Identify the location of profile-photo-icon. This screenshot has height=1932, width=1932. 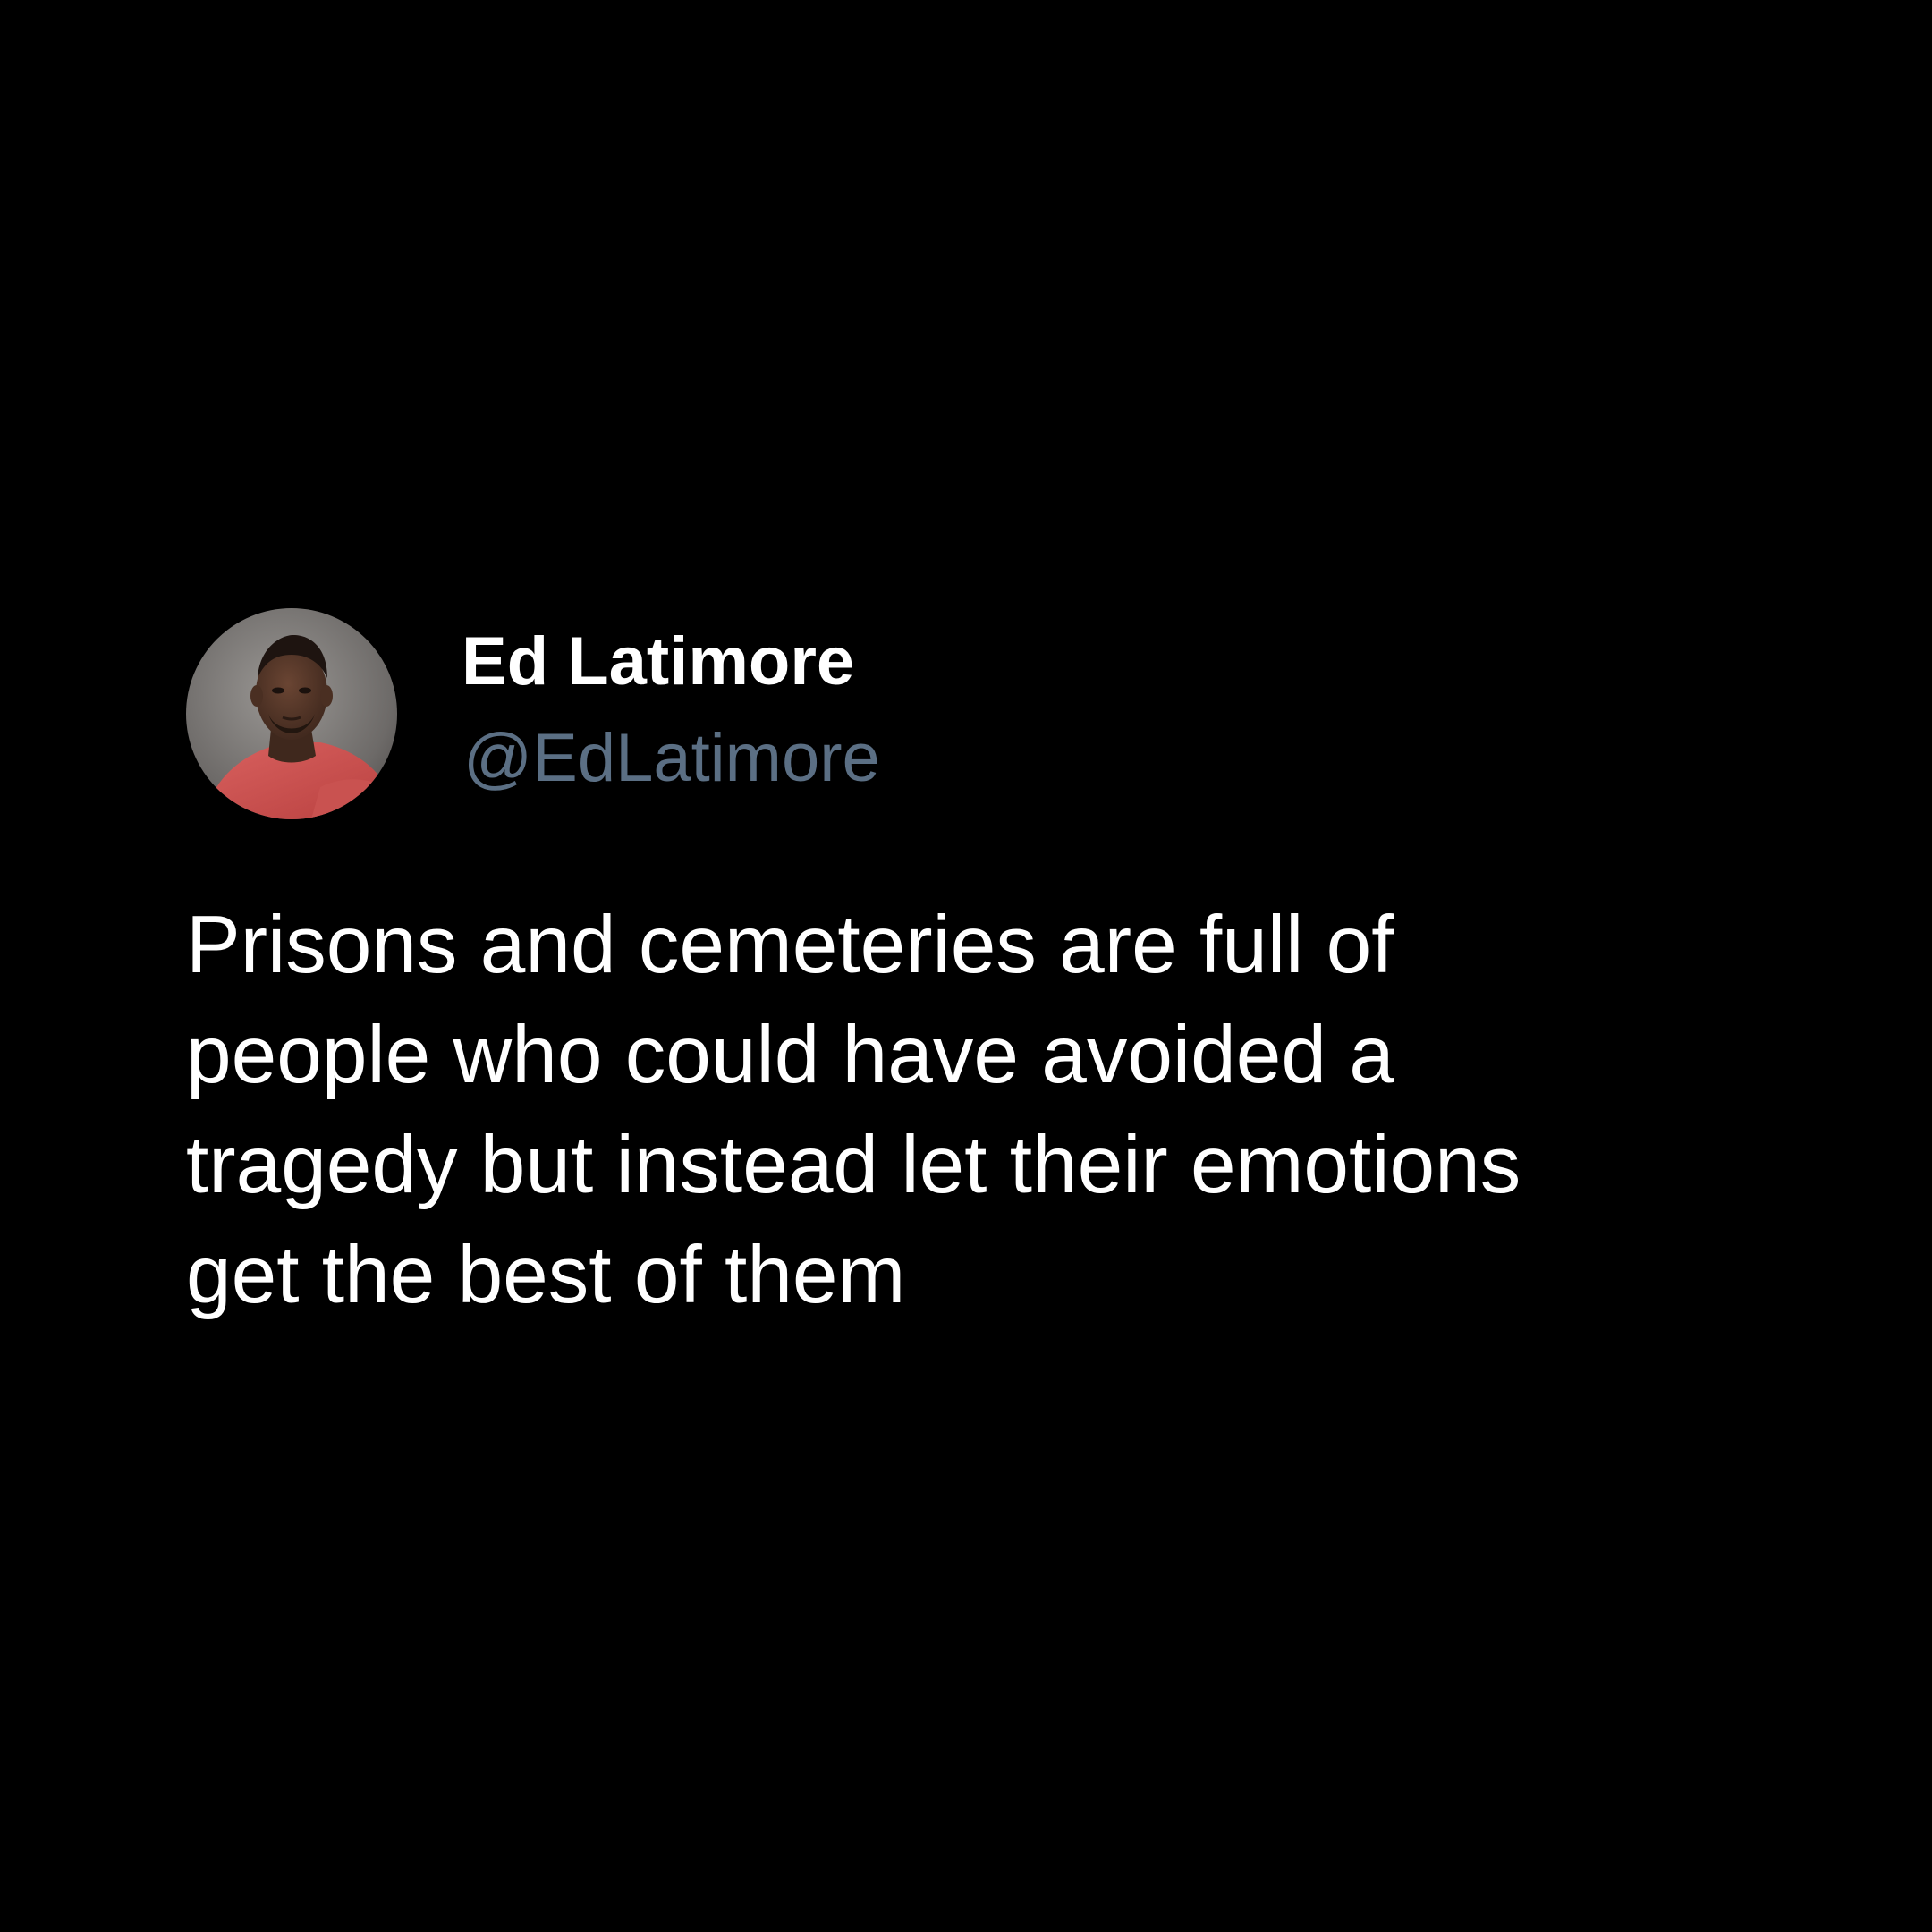
(291, 713).